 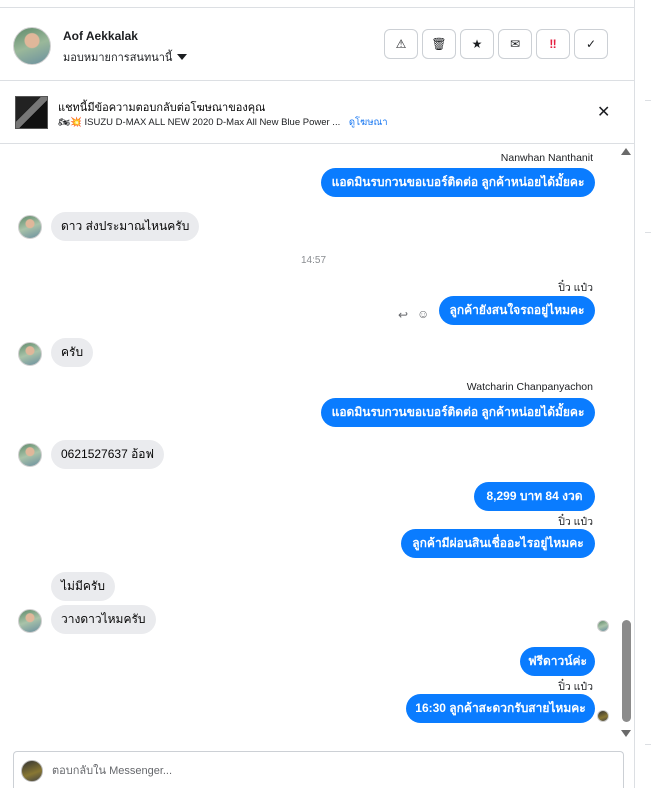 I want to click on follow-up-button: ‼, so click(x=553, y=44).